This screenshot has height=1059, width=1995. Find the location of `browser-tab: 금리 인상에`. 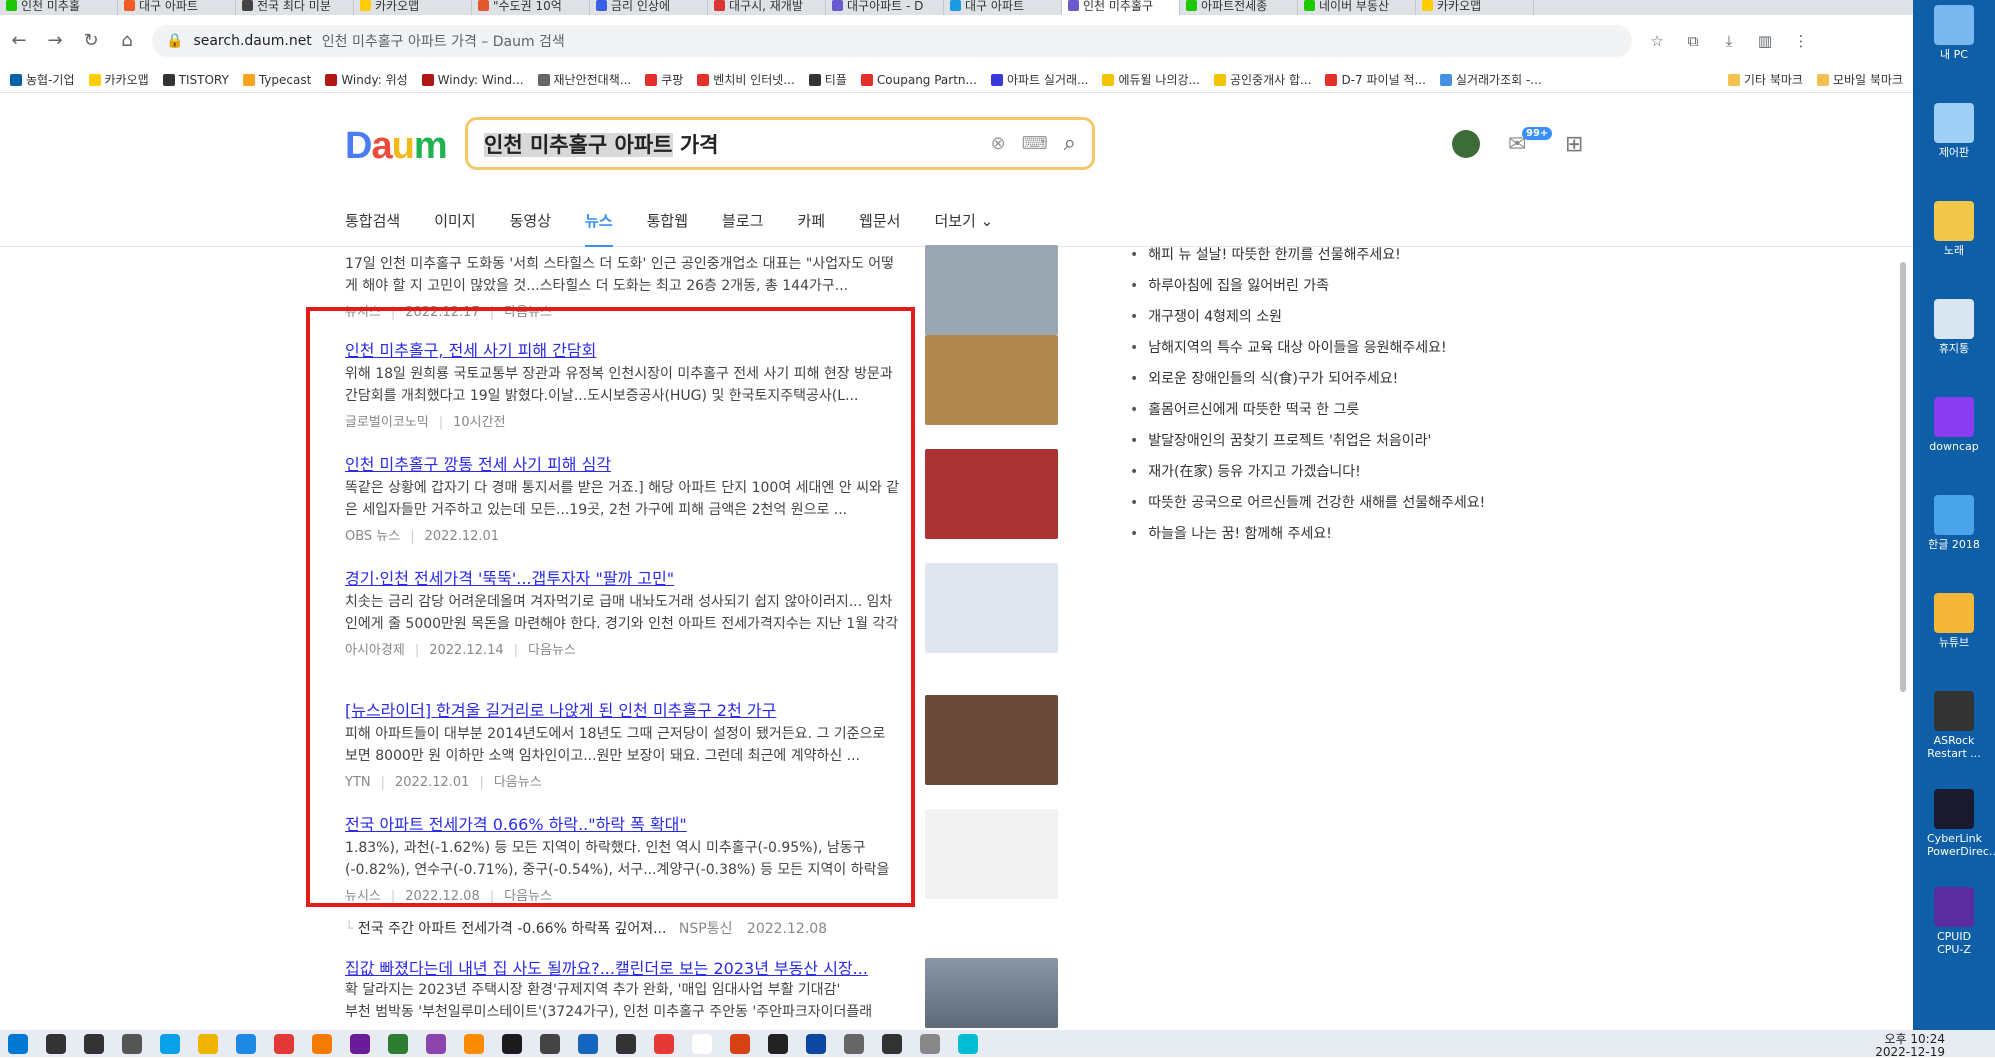

browser-tab: 금리 인상에 is located at coordinates (649, 7).